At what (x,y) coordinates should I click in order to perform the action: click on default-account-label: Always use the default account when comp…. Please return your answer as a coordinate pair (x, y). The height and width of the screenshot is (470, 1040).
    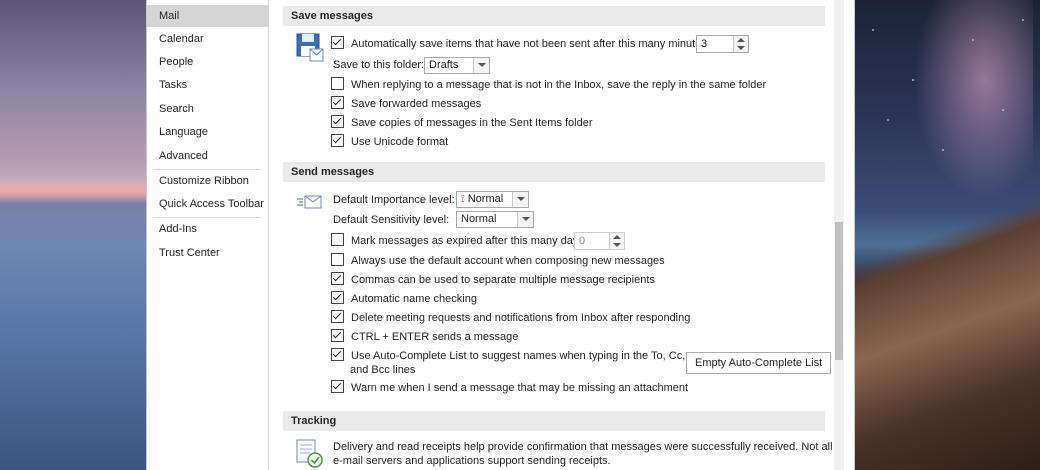
    Looking at the image, I should click on (508, 261).